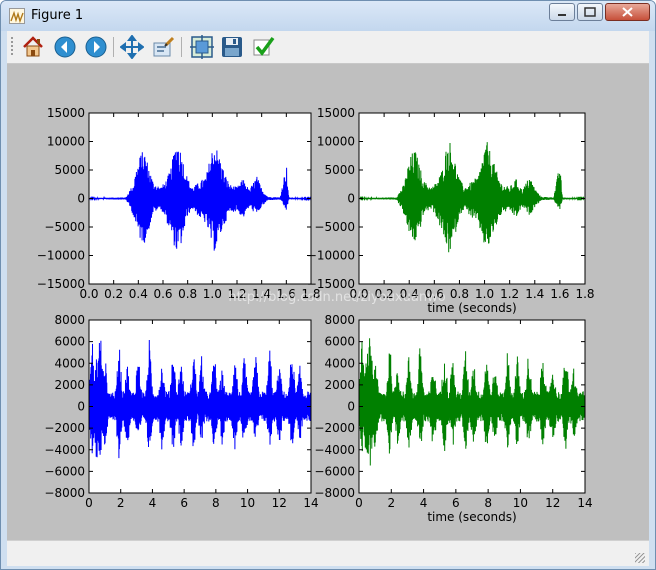 The image size is (656, 570). I want to click on subplots-button, so click(202, 47).